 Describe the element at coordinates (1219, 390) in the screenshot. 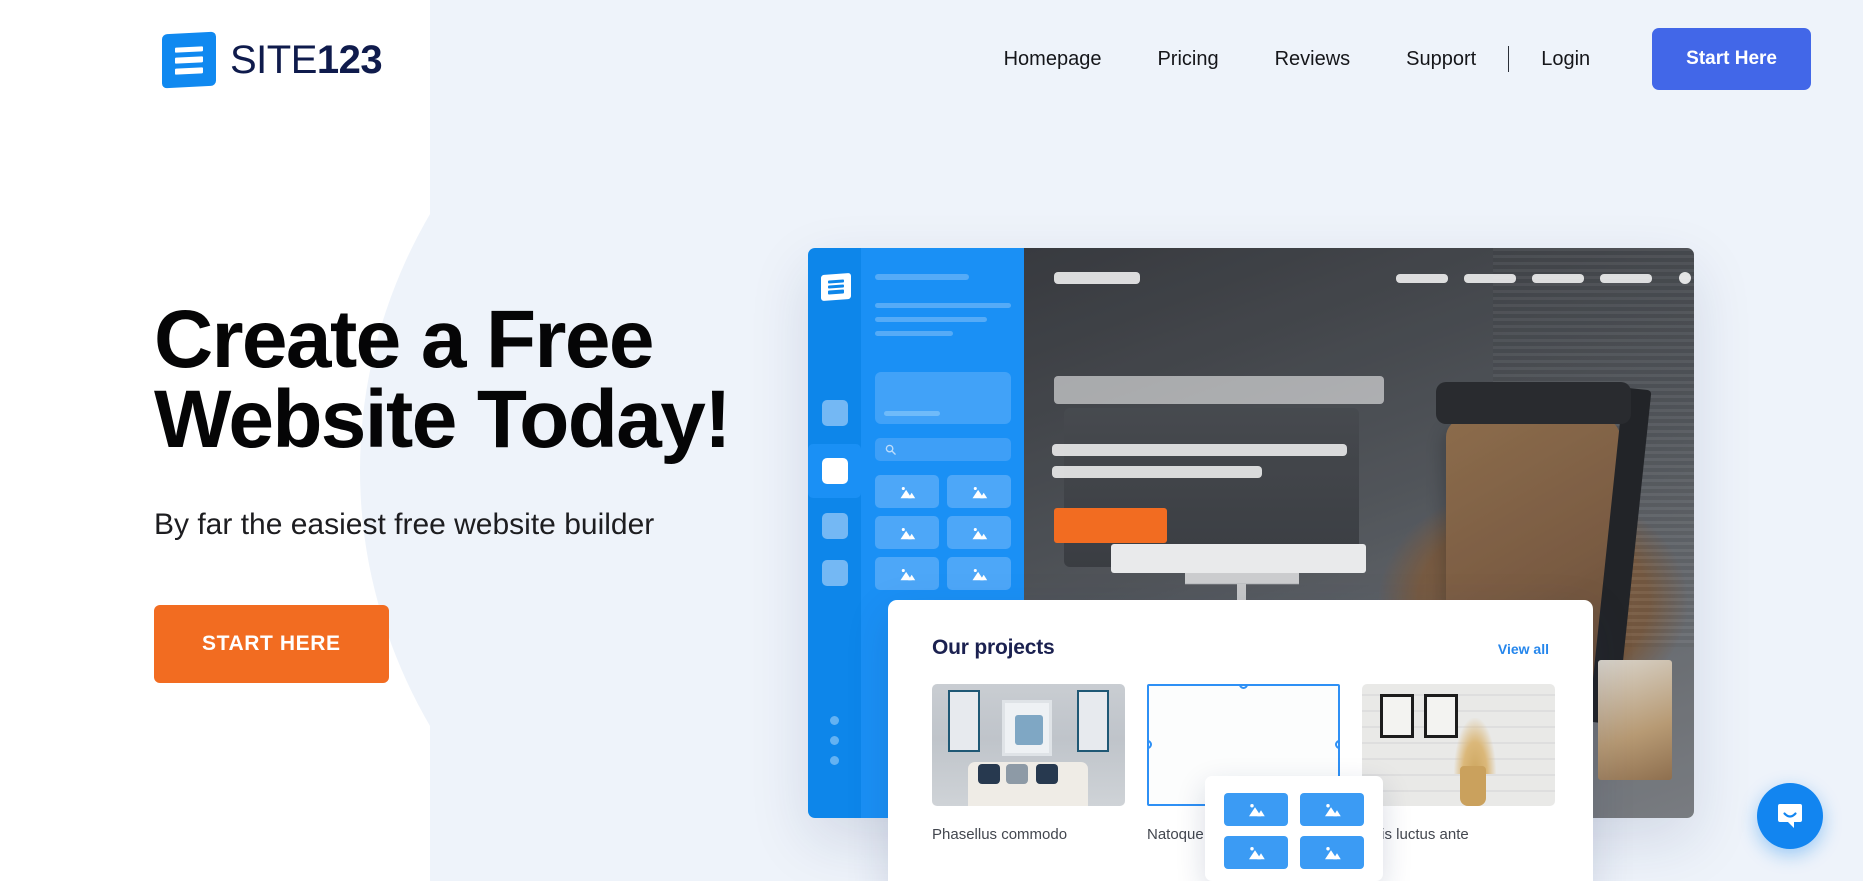

I see `preview-heading-placeholder` at that location.